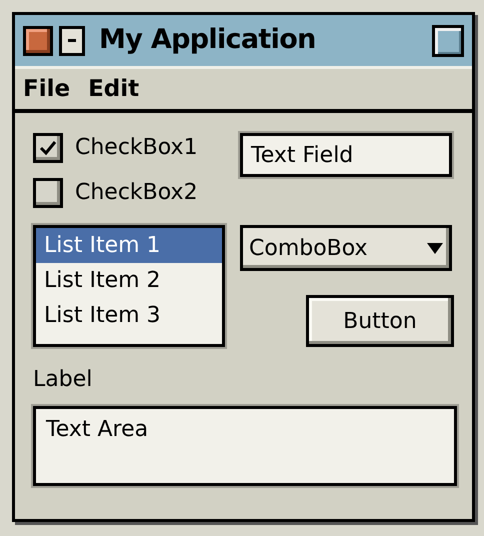 This screenshot has width=484, height=536. Describe the element at coordinates (448, 40) in the screenshot. I see `maximize-button` at that location.